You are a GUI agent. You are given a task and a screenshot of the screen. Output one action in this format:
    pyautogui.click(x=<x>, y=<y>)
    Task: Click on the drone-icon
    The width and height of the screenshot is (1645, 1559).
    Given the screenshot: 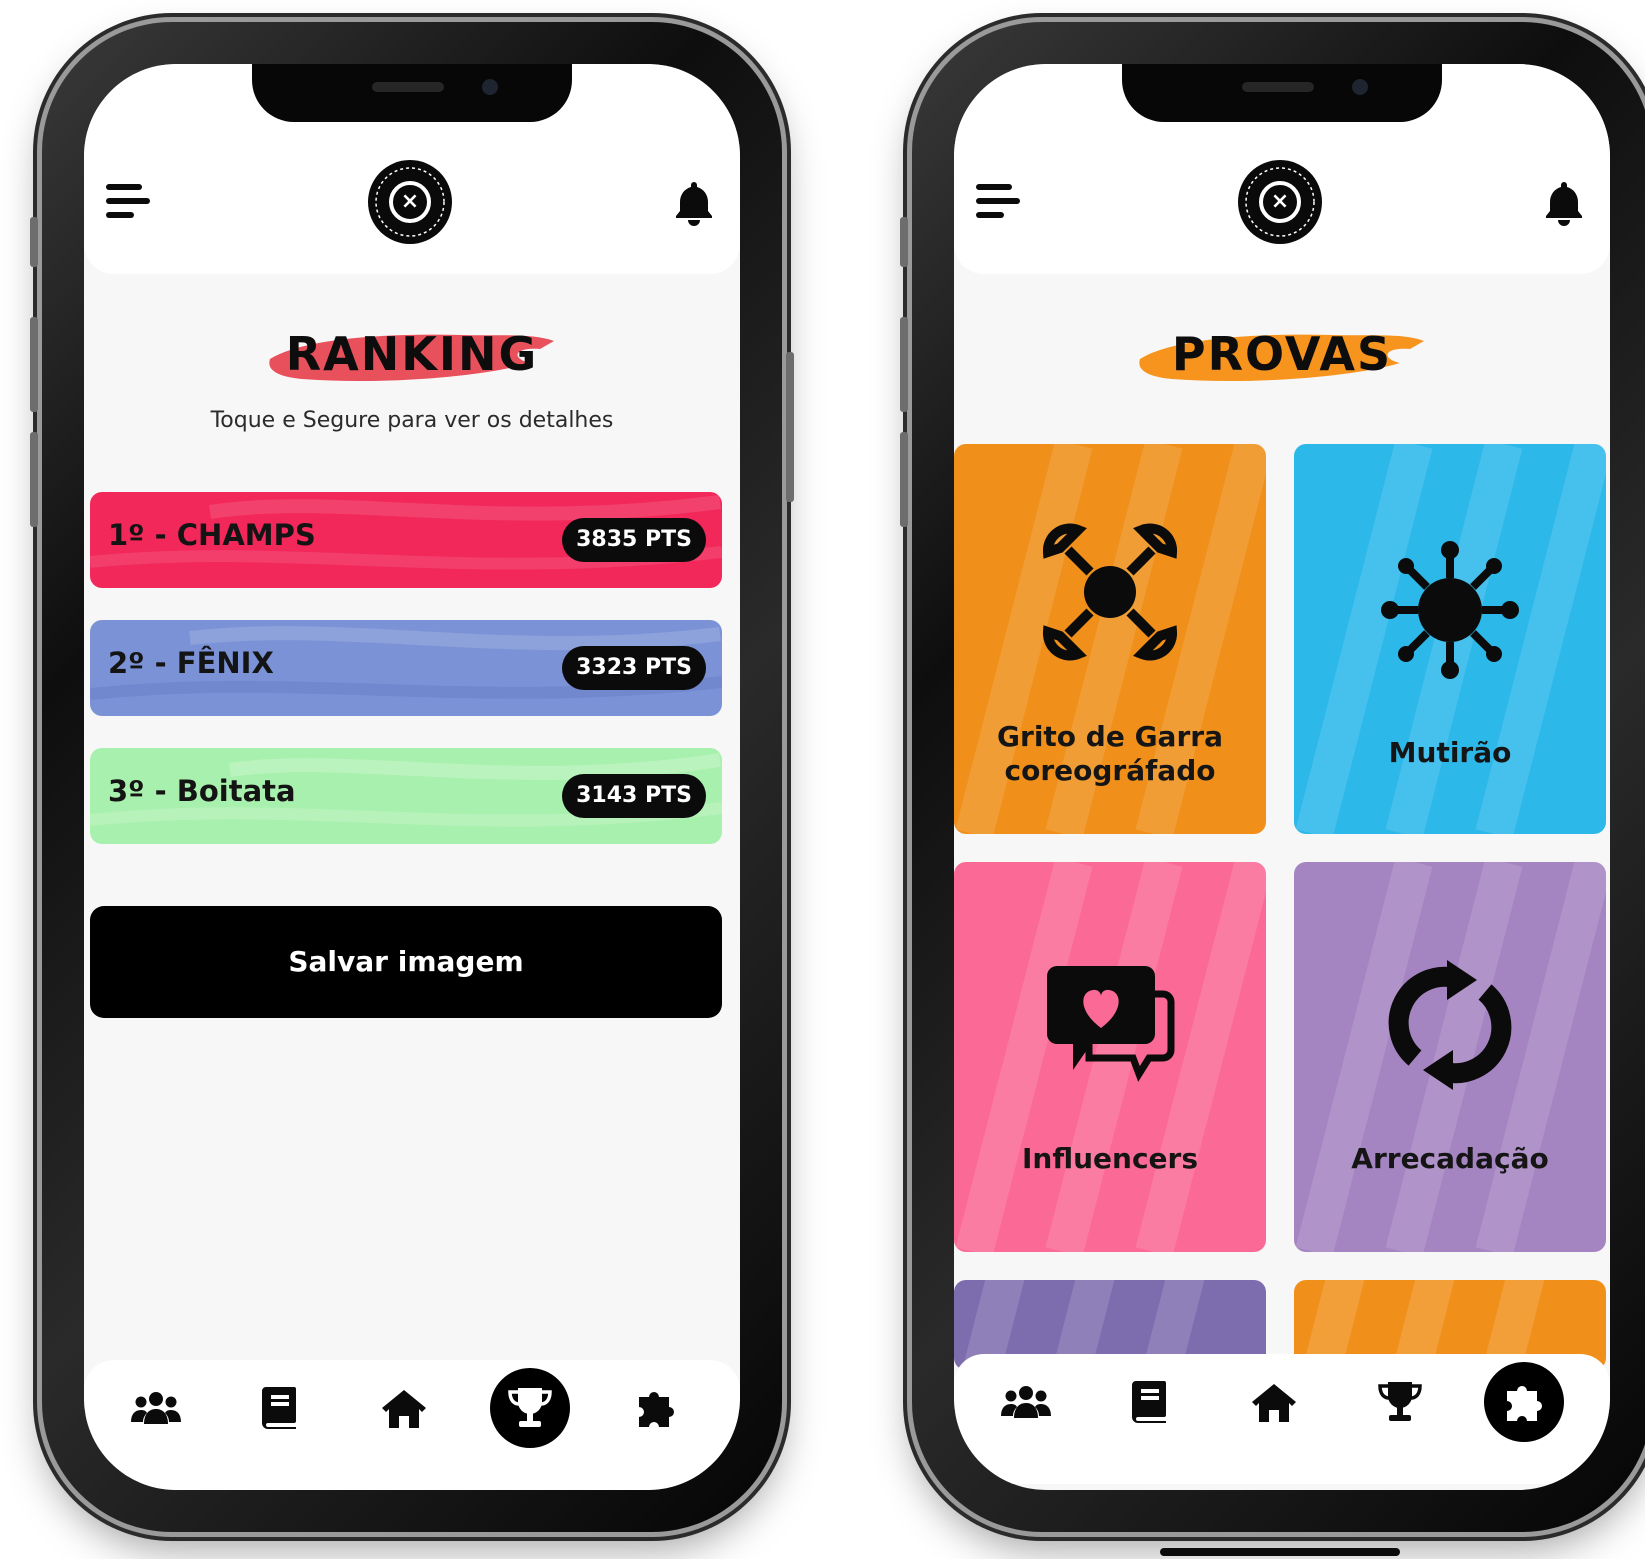 What is the action you would take?
    pyautogui.click(x=1110, y=592)
    